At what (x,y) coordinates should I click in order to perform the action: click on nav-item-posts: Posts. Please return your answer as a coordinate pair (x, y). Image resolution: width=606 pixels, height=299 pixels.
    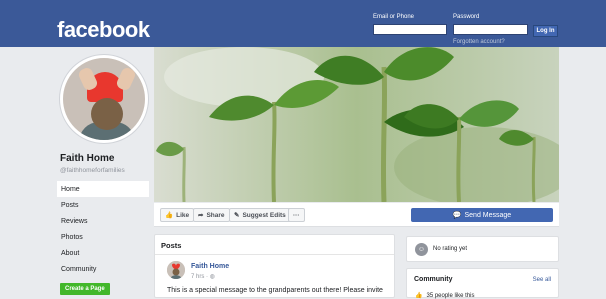
    Looking at the image, I should click on (103, 205).